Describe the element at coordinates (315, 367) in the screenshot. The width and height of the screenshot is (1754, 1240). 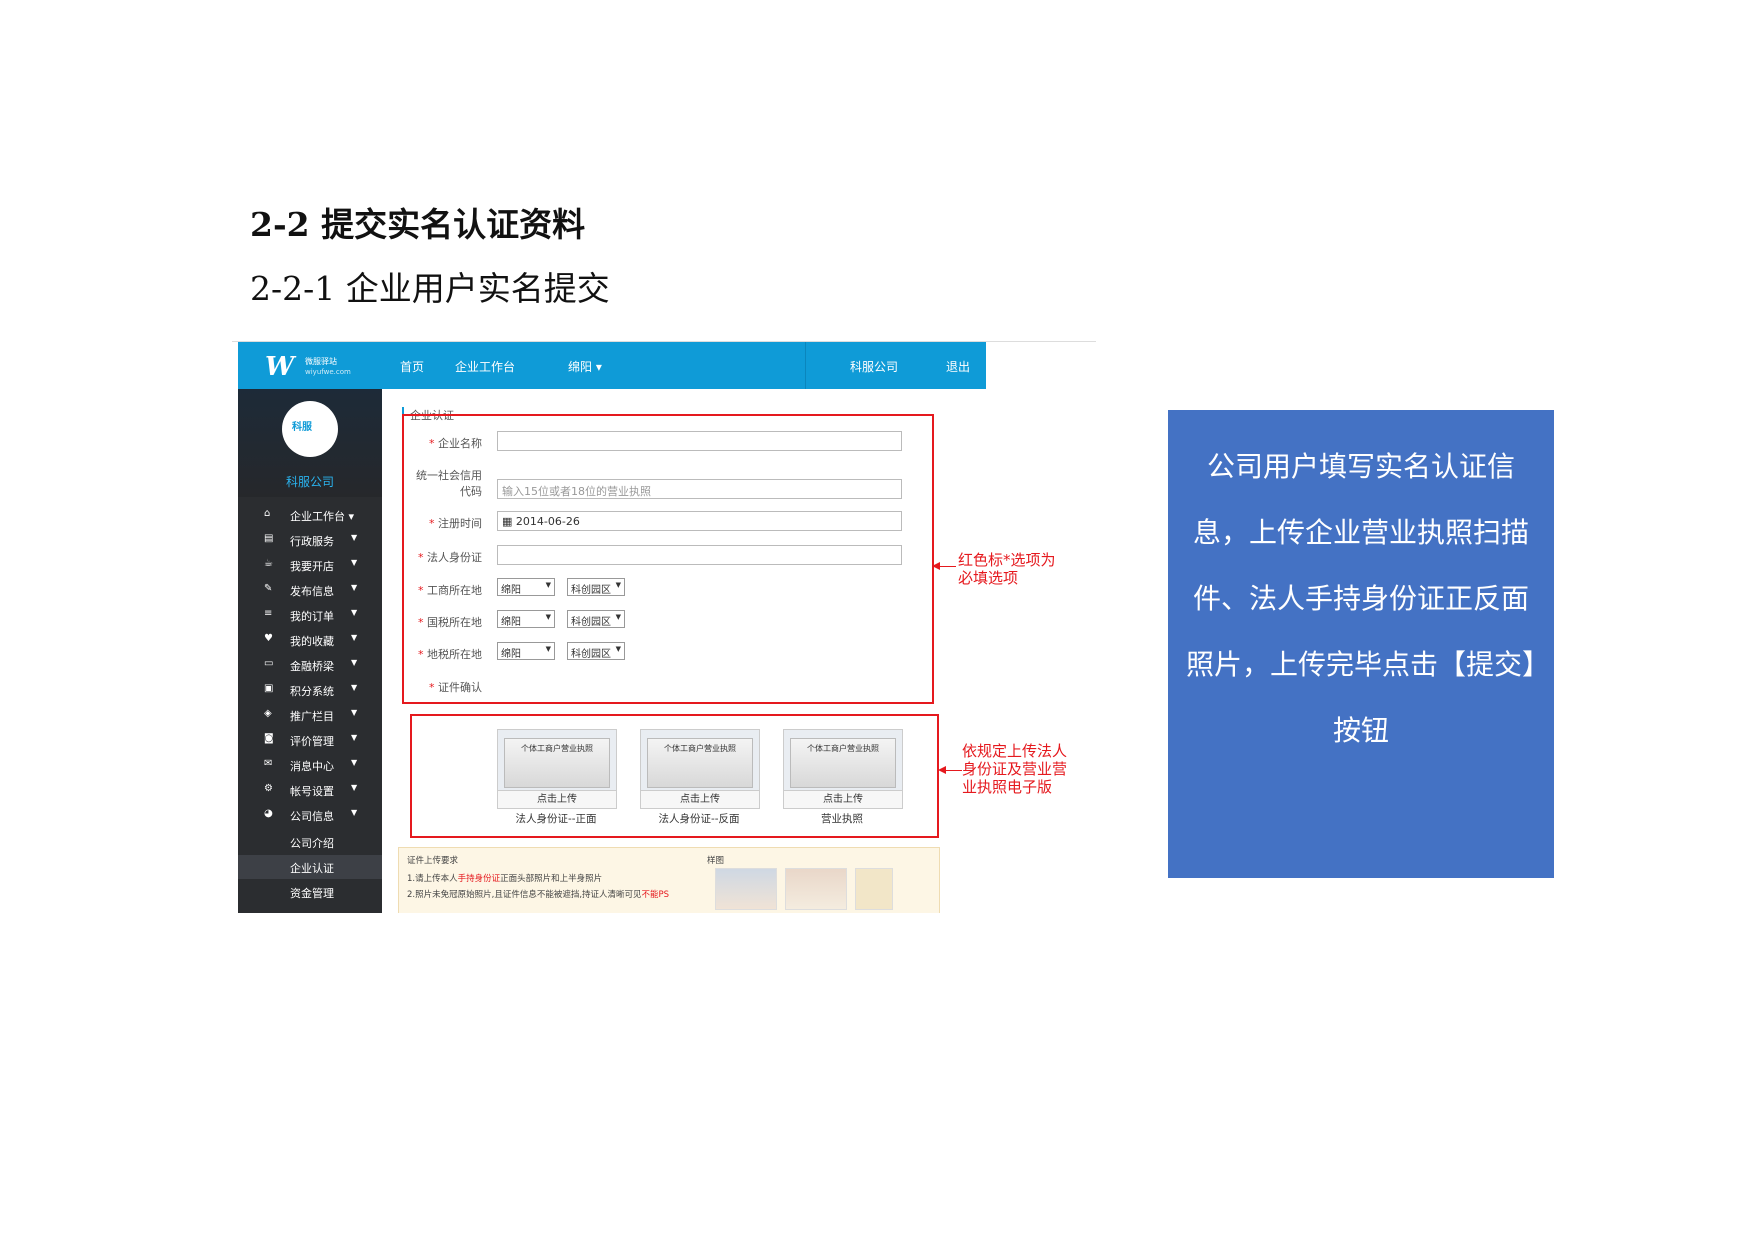
I see `site-logo: W 微服驿站 wiyufwe.com` at that location.